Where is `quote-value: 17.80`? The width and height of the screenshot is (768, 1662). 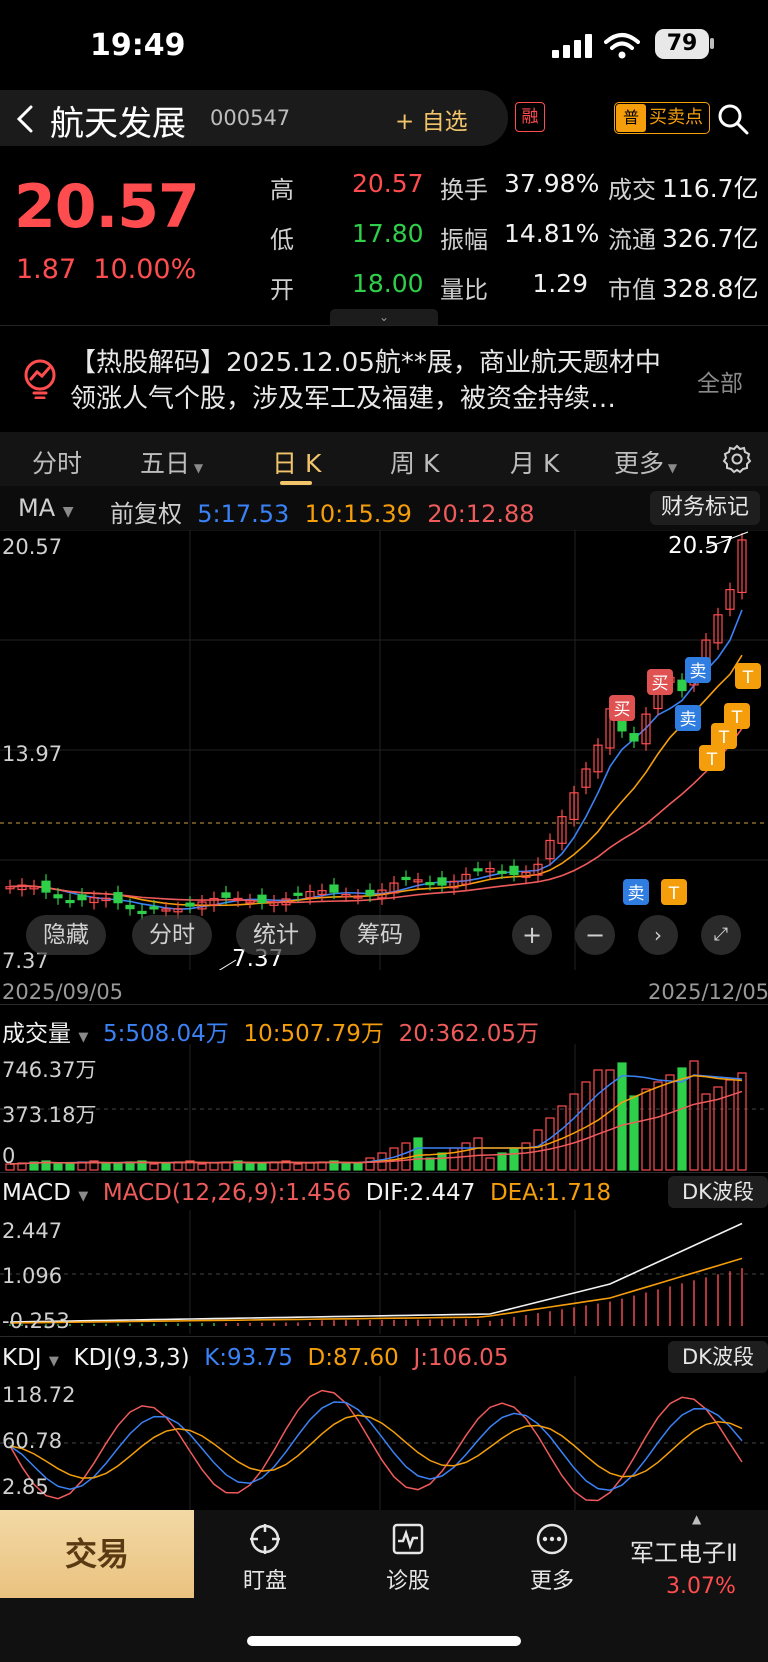 quote-value: 17.80 is located at coordinates (388, 233).